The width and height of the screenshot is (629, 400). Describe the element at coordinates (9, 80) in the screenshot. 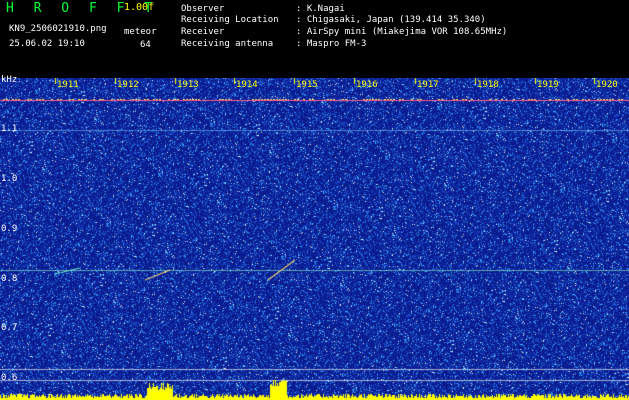

I see `y-axis-unit: kHz` at that location.